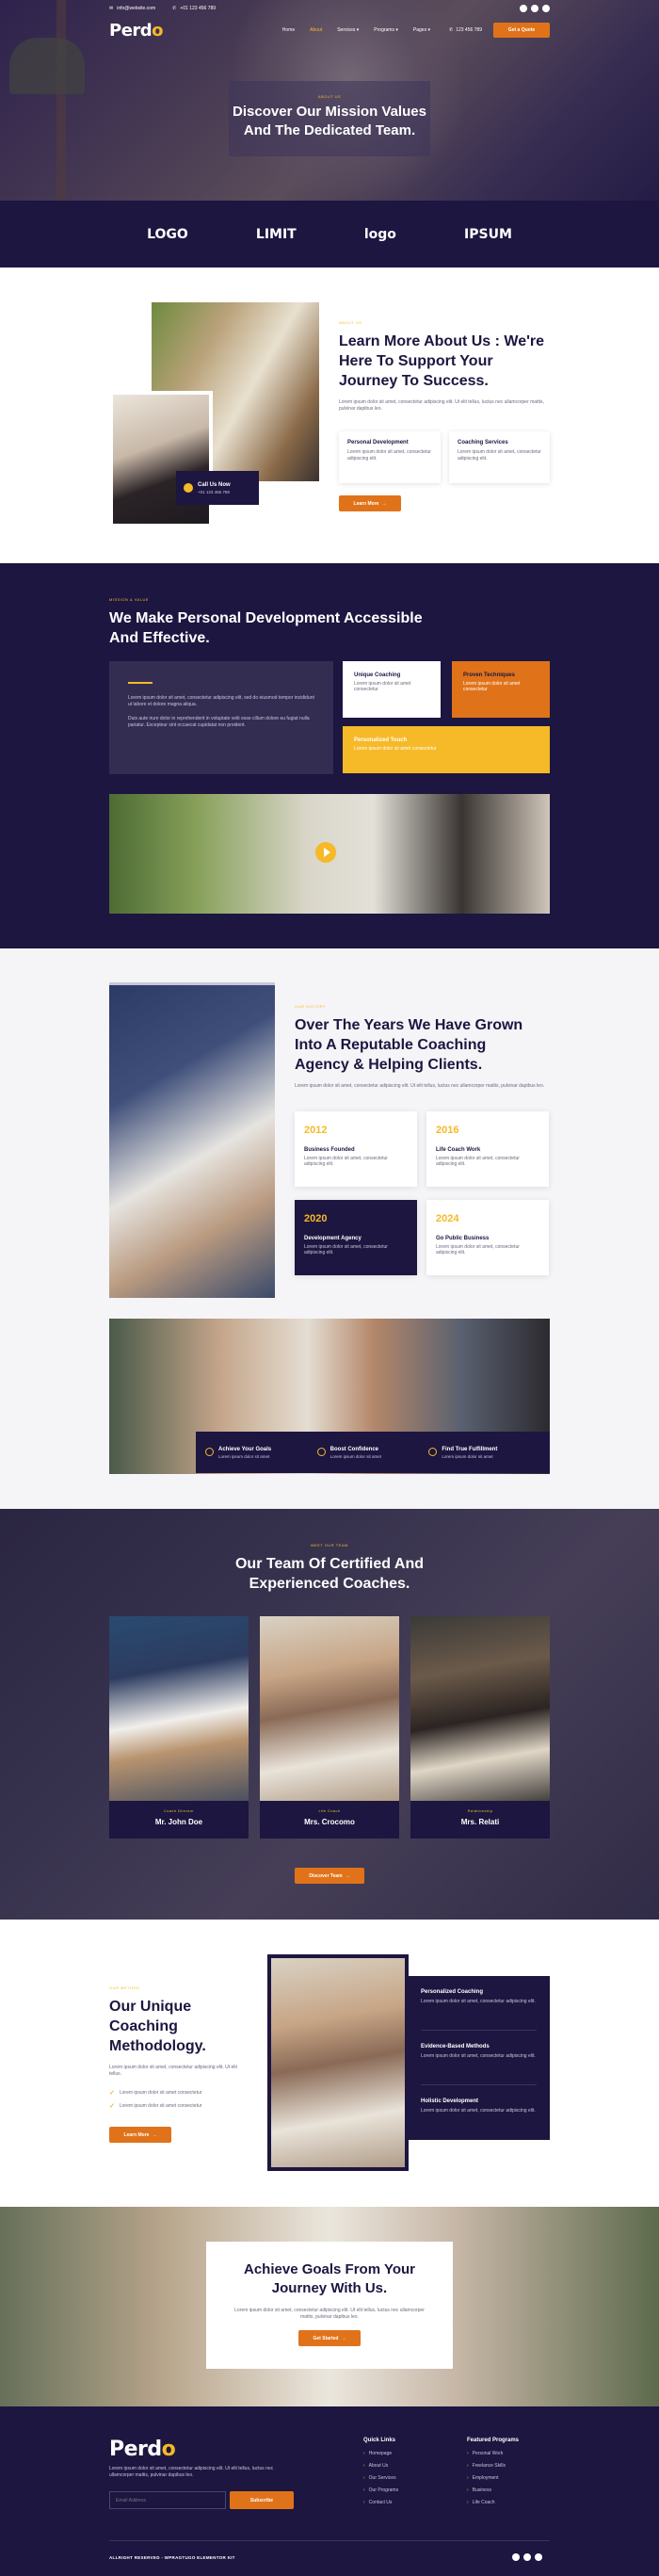  I want to click on cta-title: Achieve Goals From Your Journey With Us., so click(329, 2278).